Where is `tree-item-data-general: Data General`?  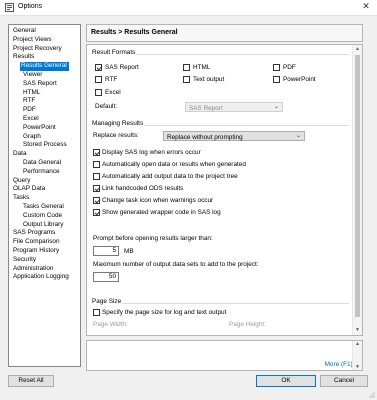 tree-item-data-general: Data General is located at coordinates (42, 163).